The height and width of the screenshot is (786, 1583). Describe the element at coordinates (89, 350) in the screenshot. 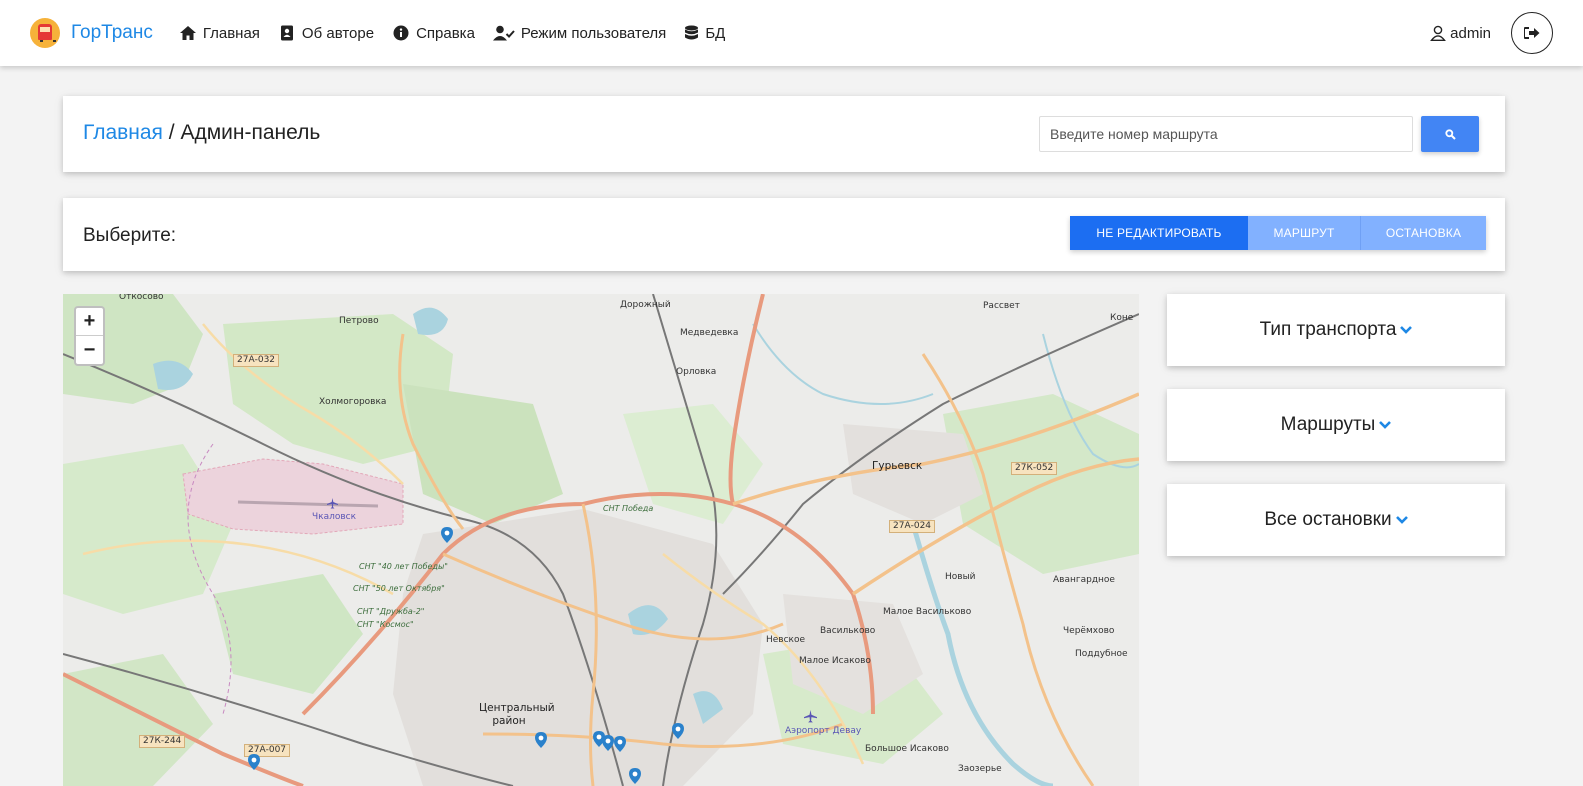

I see `zoom-out-button: −` at that location.